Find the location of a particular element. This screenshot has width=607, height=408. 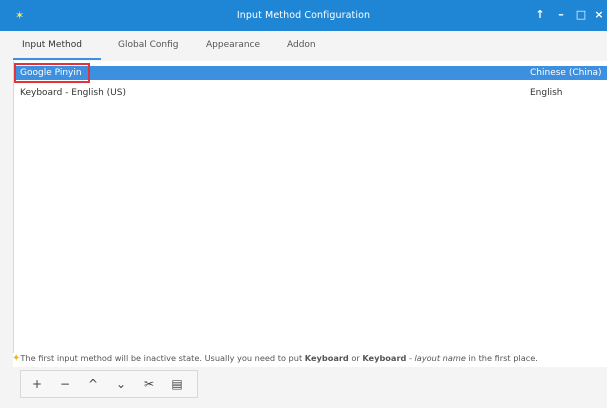

hint-part: or is located at coordinates (355, 358).